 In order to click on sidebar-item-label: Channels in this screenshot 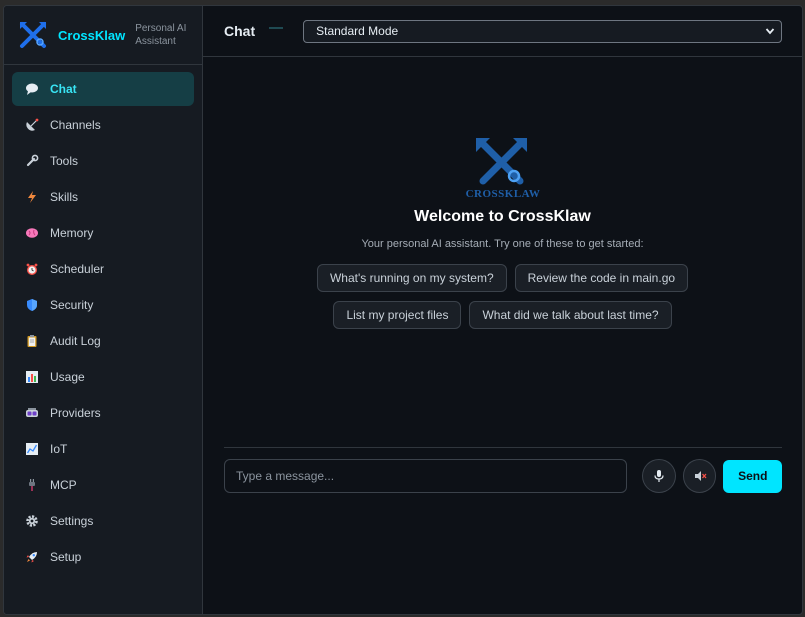, I will do `click(75, 125)`.